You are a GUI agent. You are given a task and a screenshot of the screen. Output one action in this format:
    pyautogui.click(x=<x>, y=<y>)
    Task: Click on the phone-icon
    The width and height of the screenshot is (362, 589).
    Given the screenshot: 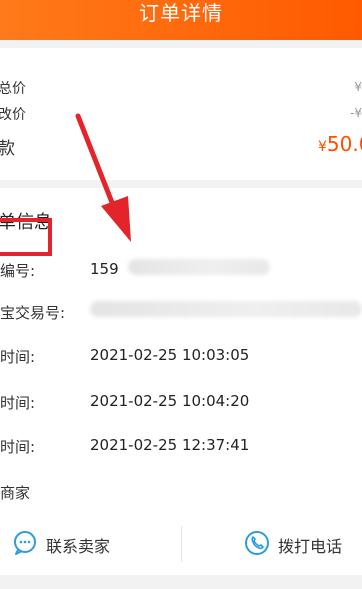 What is the action you would take?
    pyautogui.click(x=257, y=545)
    